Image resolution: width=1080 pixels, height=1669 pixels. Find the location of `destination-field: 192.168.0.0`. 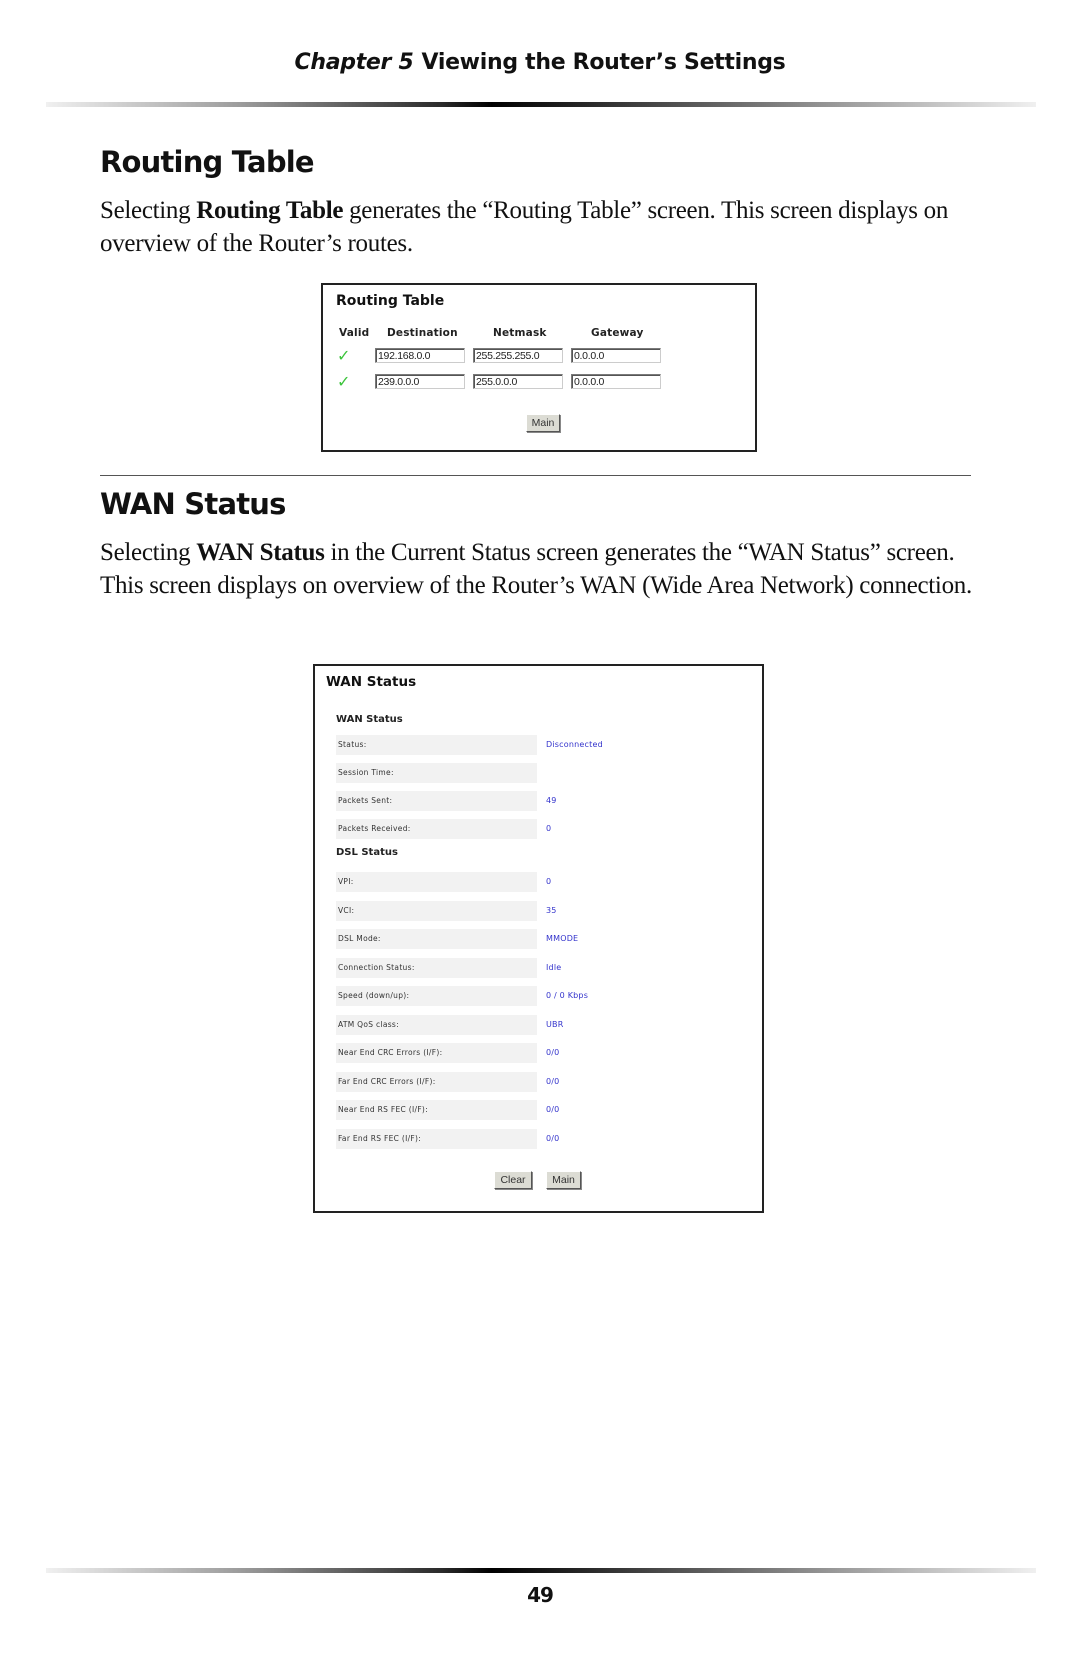

destination-field: 192.168.0.0 is located at coordinates (420, 355).